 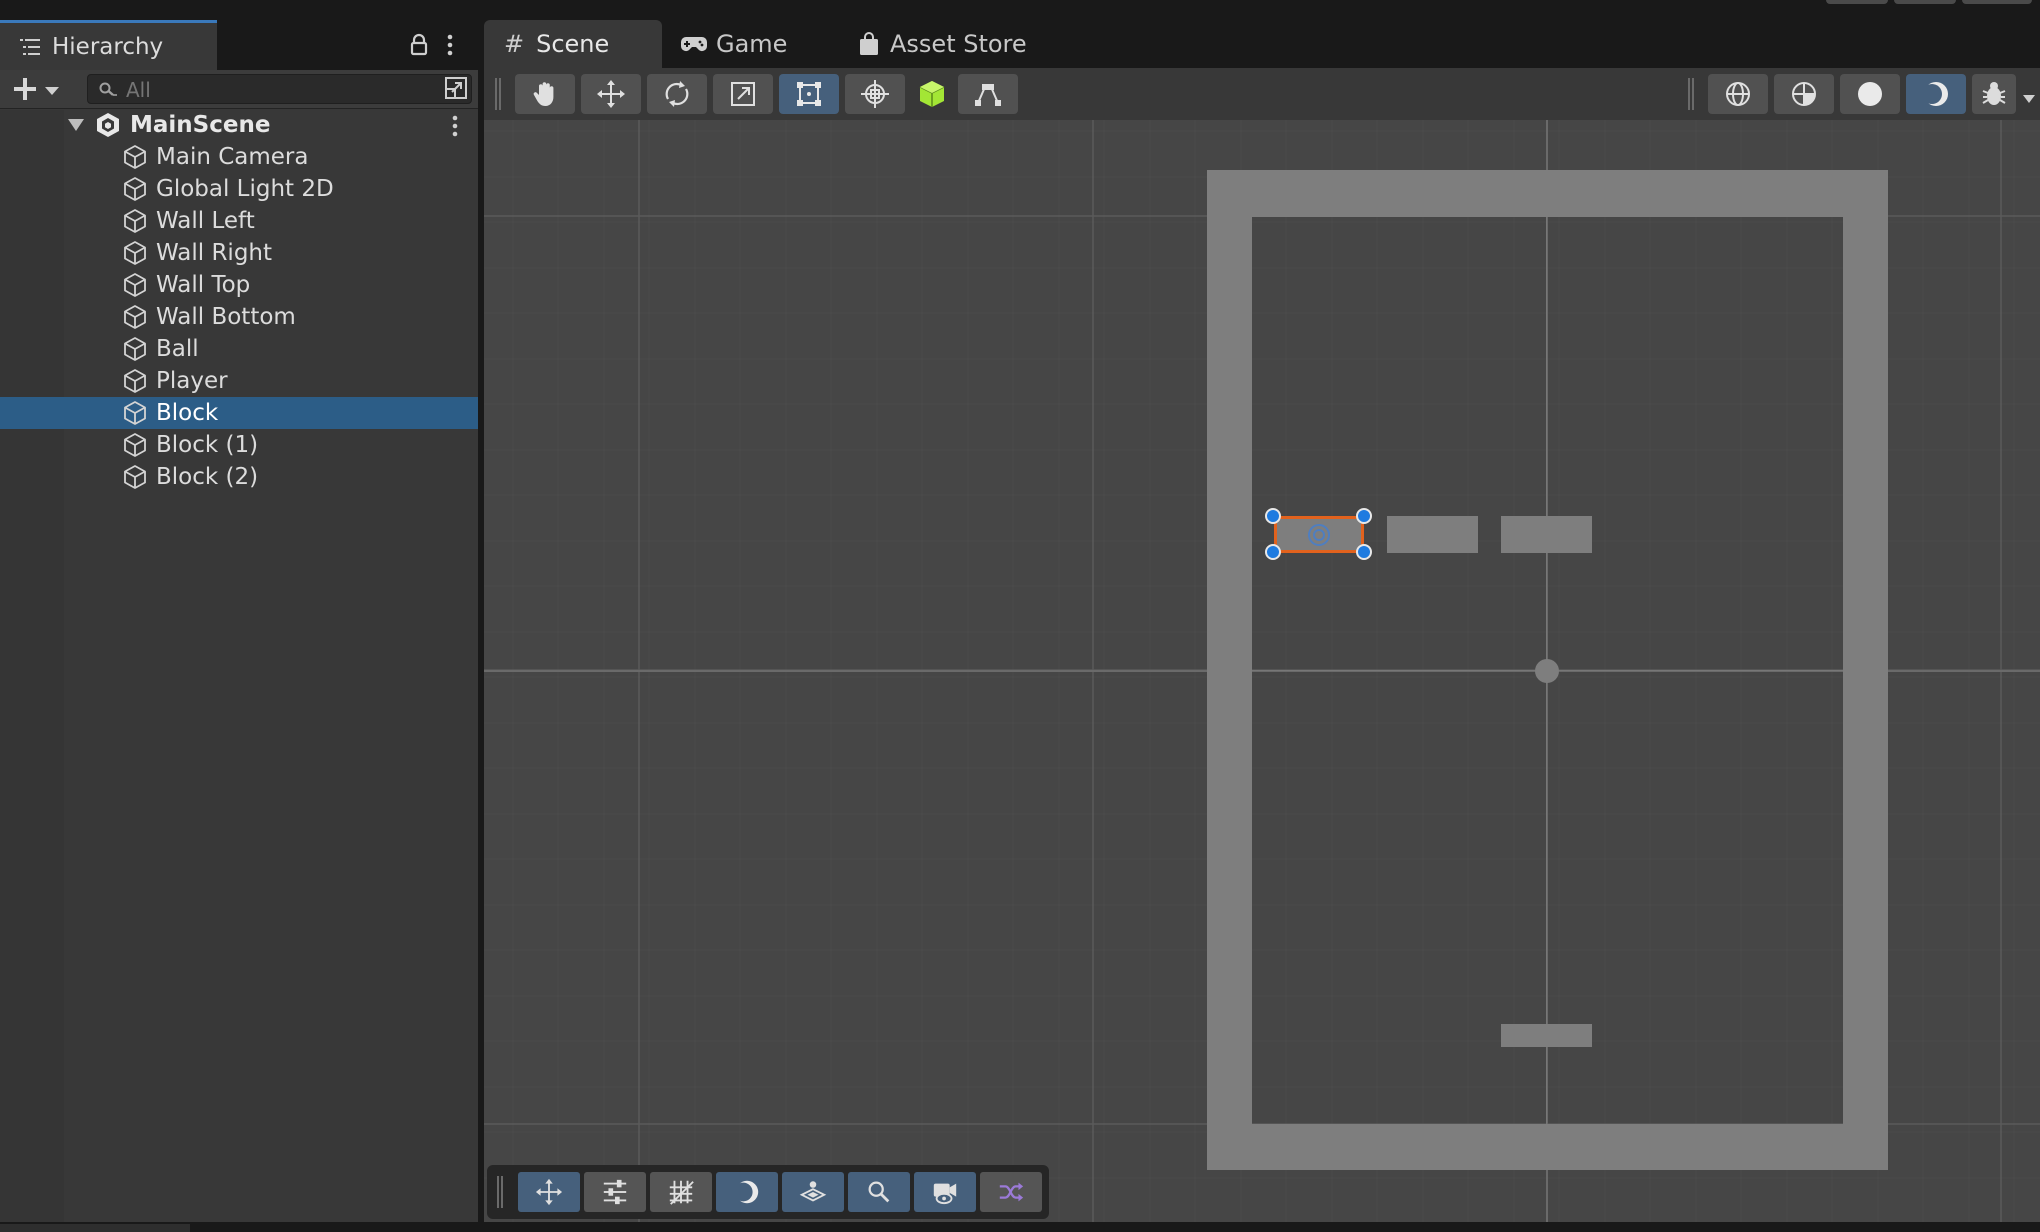 What do you see at coordinates (192, 381) in the screenshot?
I see `hierarchy-item-label: Player` at bounding box center [192, 381].